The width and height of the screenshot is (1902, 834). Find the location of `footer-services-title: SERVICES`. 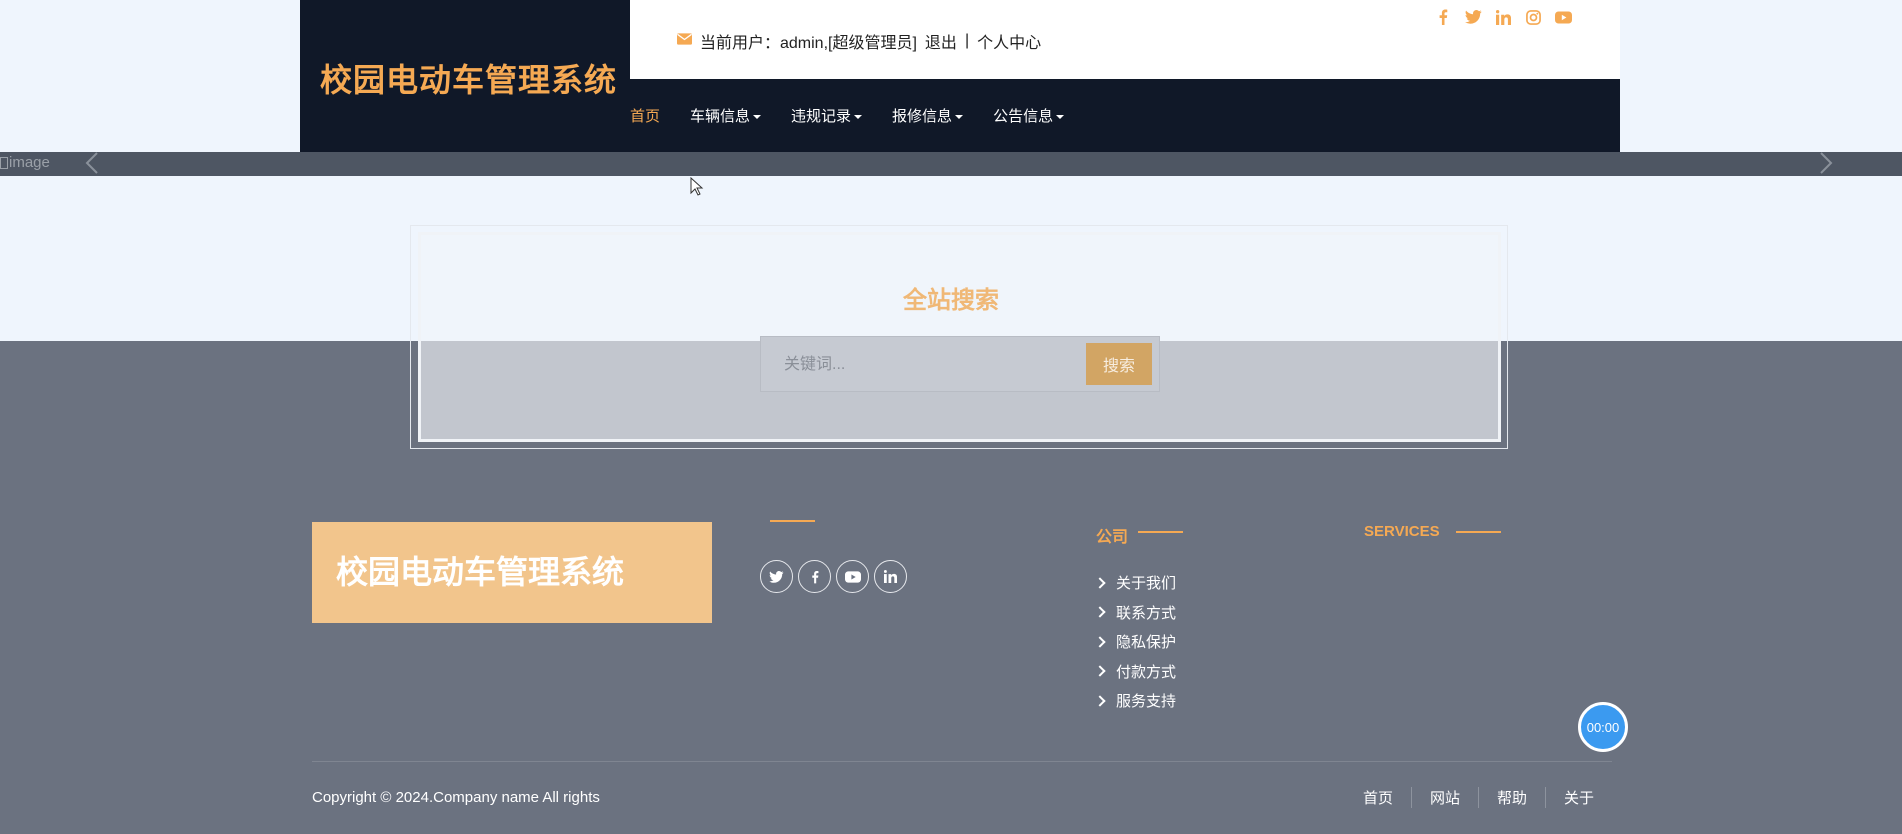

footer-services-title: SERVICES is located at coordinates (1402, 531).